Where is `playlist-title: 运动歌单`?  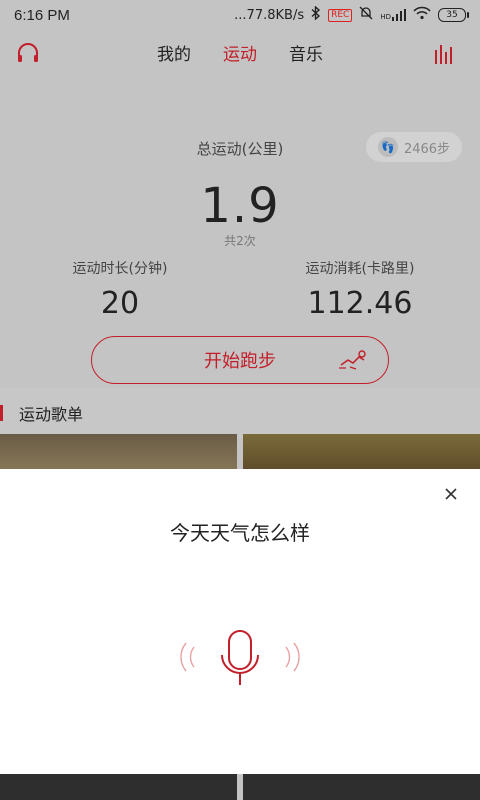 playlist-title: 运动歌单 is located at coordinates (51, 414).